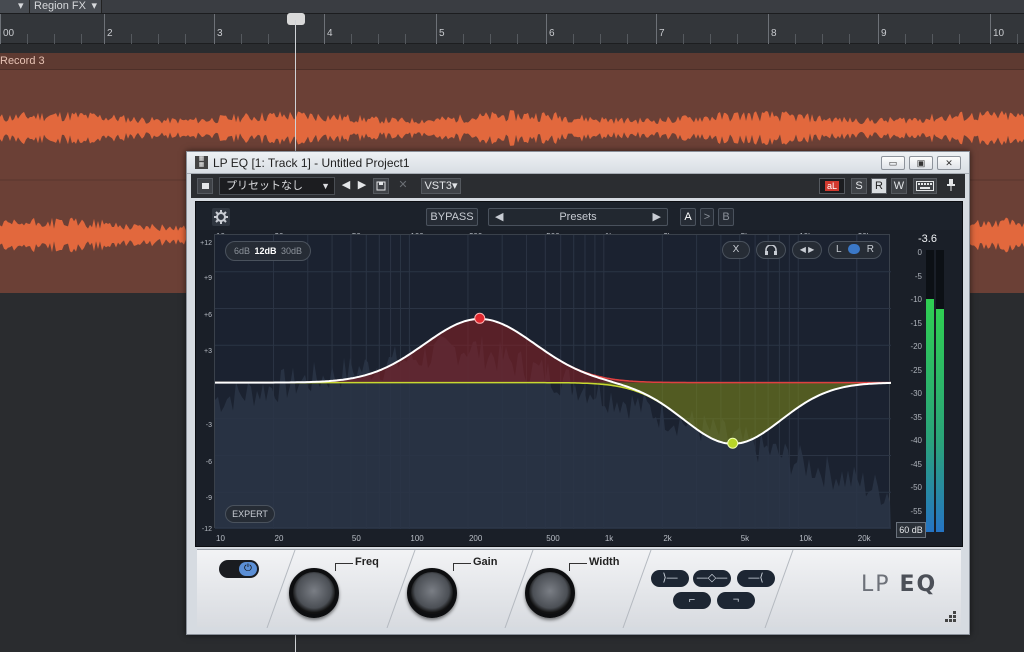 Image resolution: width=1024 pixels, height=652 pixels. I want to click on slope-30db: 30dB, so click(291, 251).